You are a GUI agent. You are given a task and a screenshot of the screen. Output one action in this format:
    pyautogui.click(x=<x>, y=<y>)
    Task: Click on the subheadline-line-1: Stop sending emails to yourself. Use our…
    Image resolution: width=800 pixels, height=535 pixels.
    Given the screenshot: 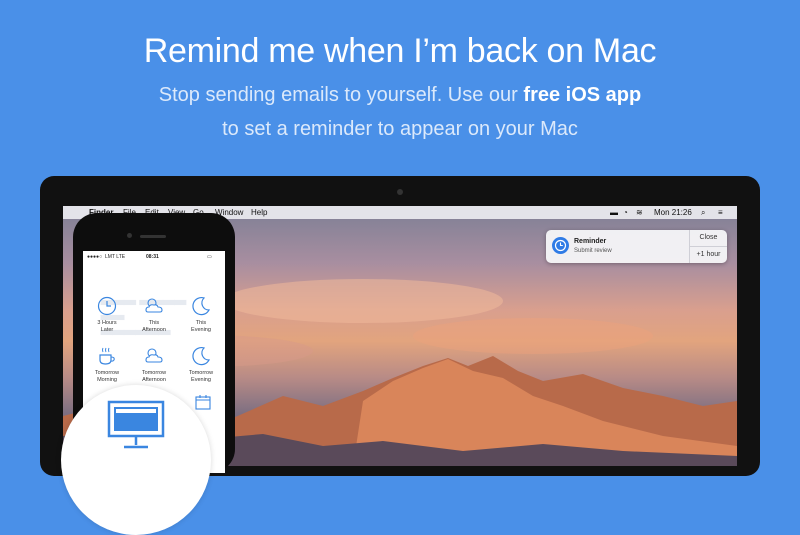 What is the action you would take?
    pyautogui.click(x=400, y=95)
    